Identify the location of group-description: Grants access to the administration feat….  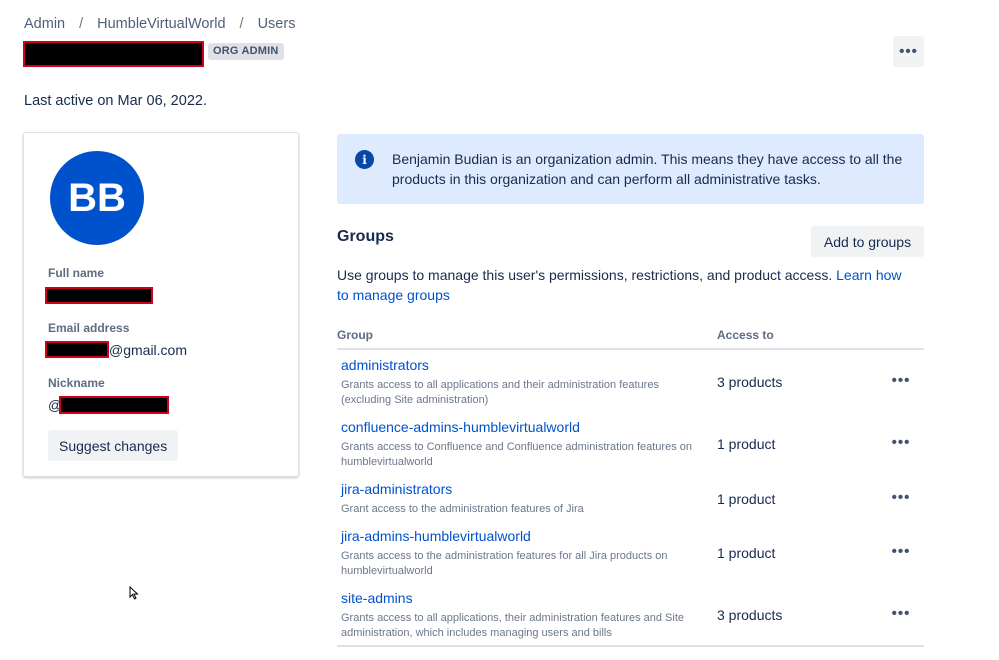
(504, 563).